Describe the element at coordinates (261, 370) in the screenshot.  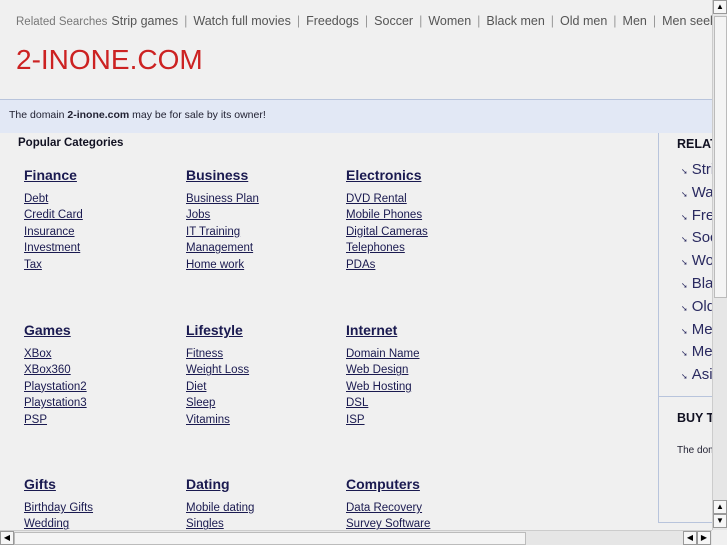
I see `category-link: Weight Loss` at that location.